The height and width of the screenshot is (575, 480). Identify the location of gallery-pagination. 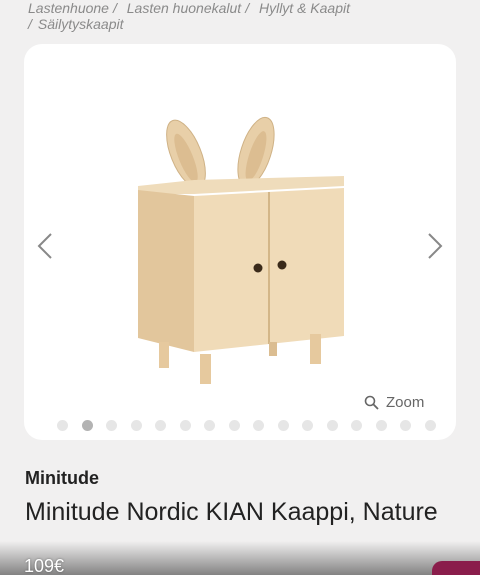
(246, 425).